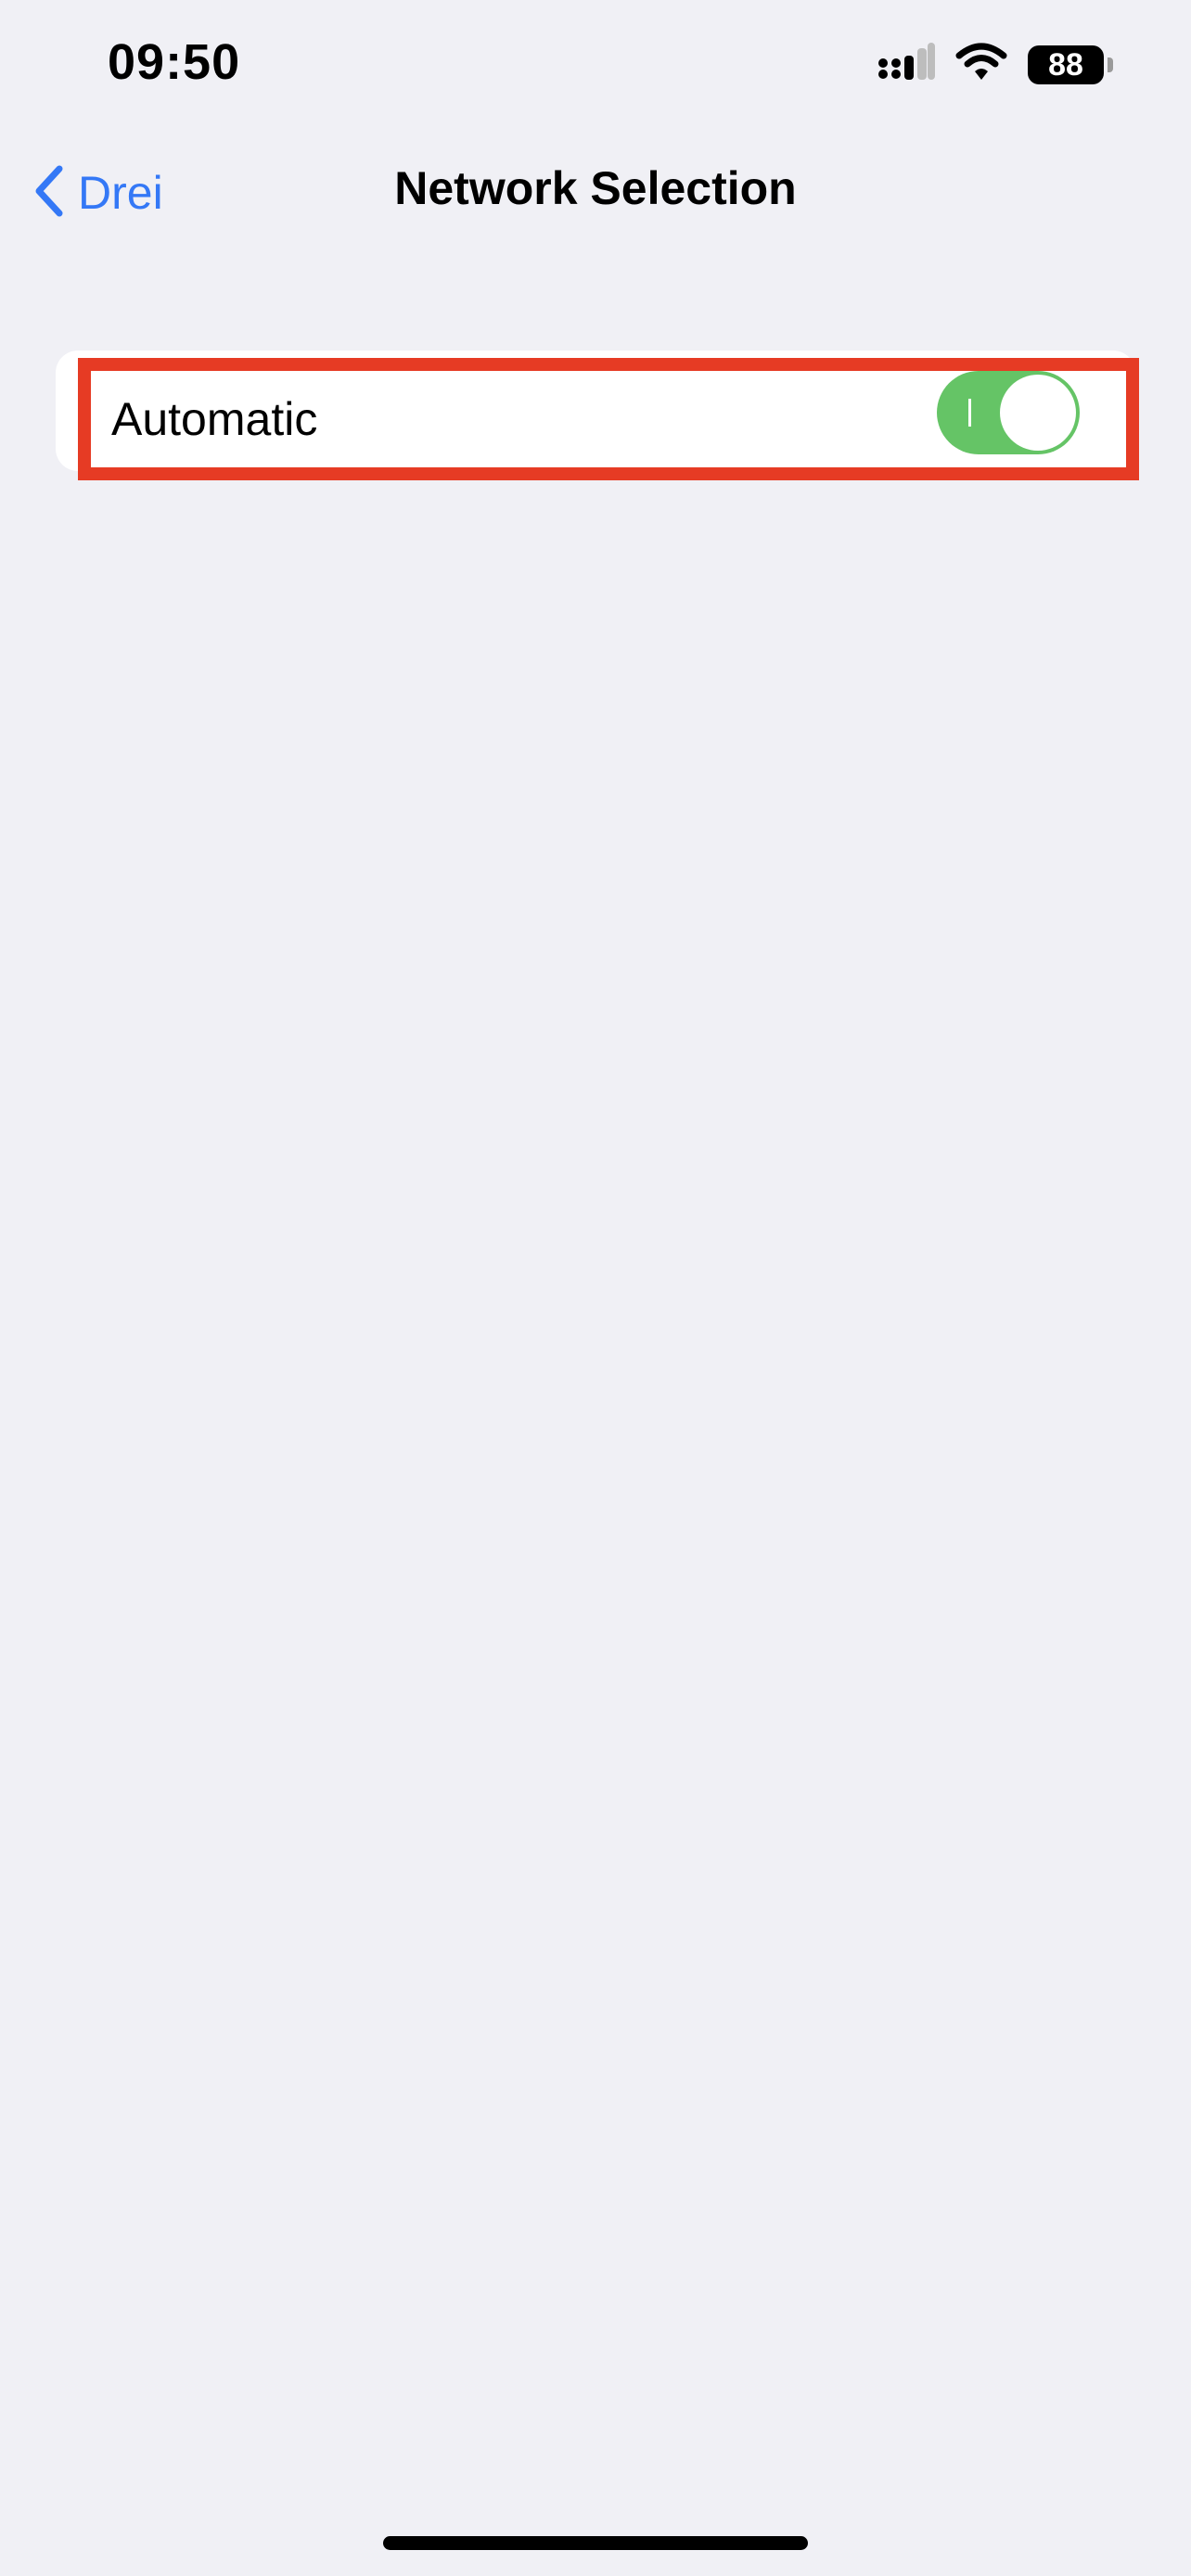 The image size is (1191, 2576). Describe the element at coordinates (1110, 64) in the screenshot. I see `battery-cap` at that location.